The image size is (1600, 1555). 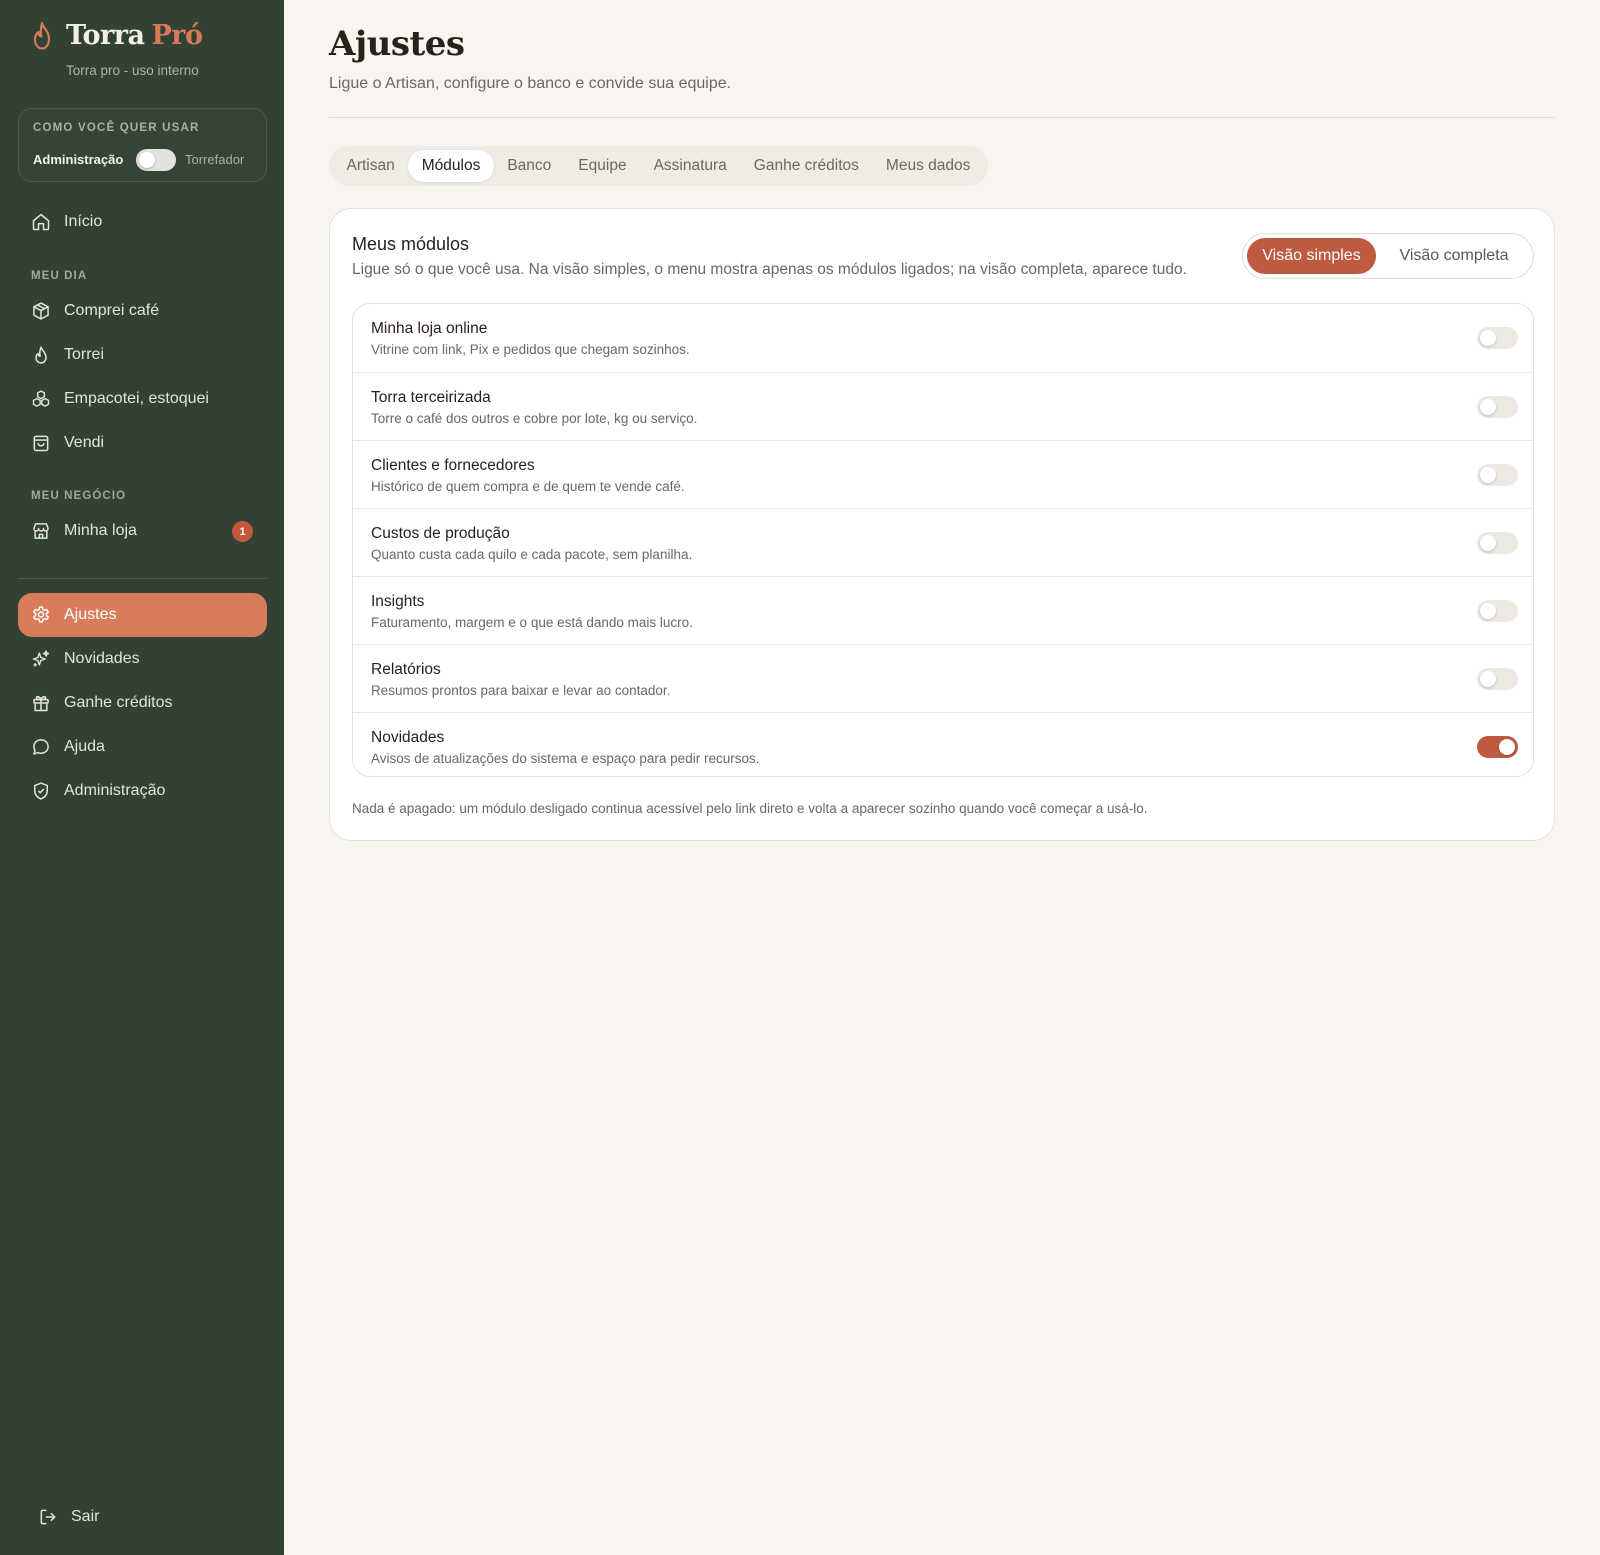 I want to click on module-name: Relatórios, so click(x=406, y=669).